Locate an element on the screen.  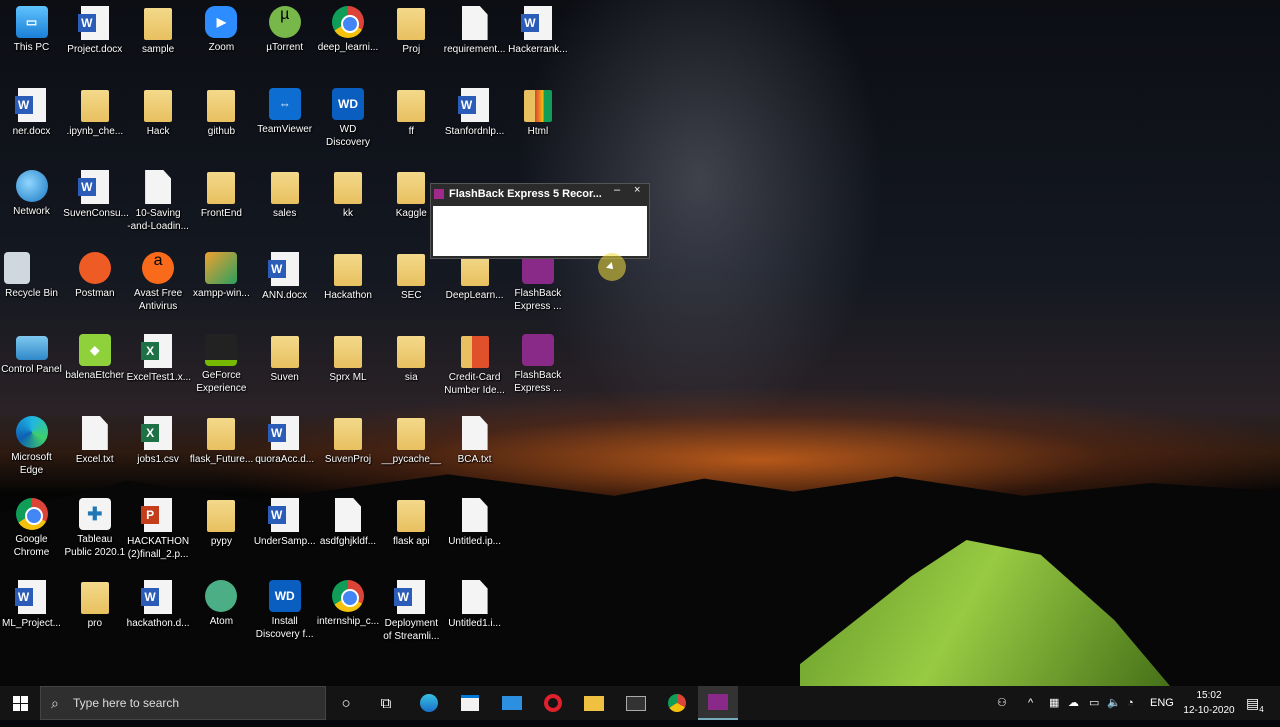
desktop-icon: SuvenProj is located at coordinates (348, 452).